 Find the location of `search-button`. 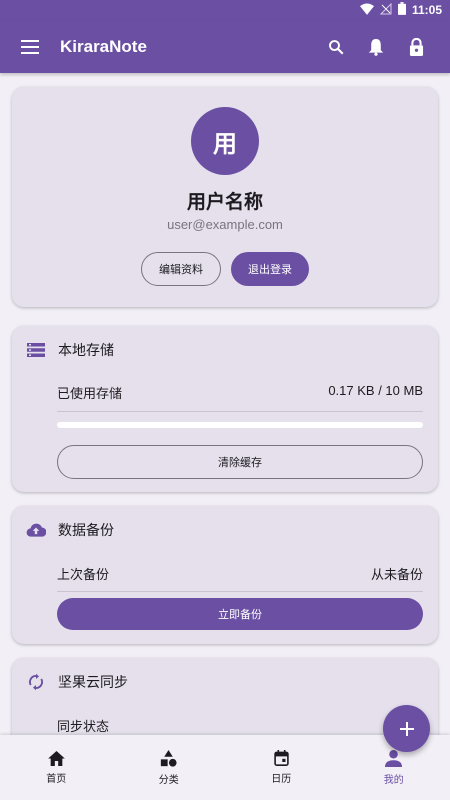

search-button is located at coordinates (336, 47).